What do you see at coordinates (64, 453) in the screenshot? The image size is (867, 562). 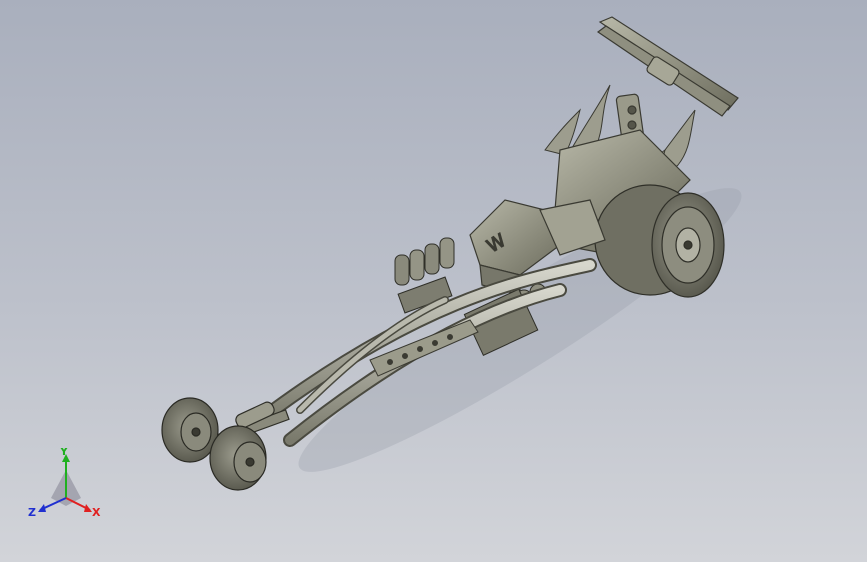 I see `y-axis-label: Y` at bounding box center [64, 453].